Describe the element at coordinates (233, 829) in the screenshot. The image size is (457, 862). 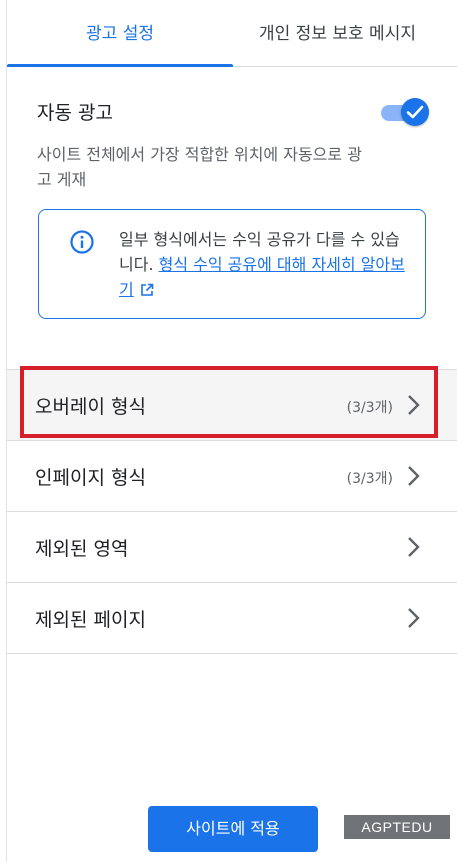
I see `apply-to-site-button: 사이트에 적용` at that location.